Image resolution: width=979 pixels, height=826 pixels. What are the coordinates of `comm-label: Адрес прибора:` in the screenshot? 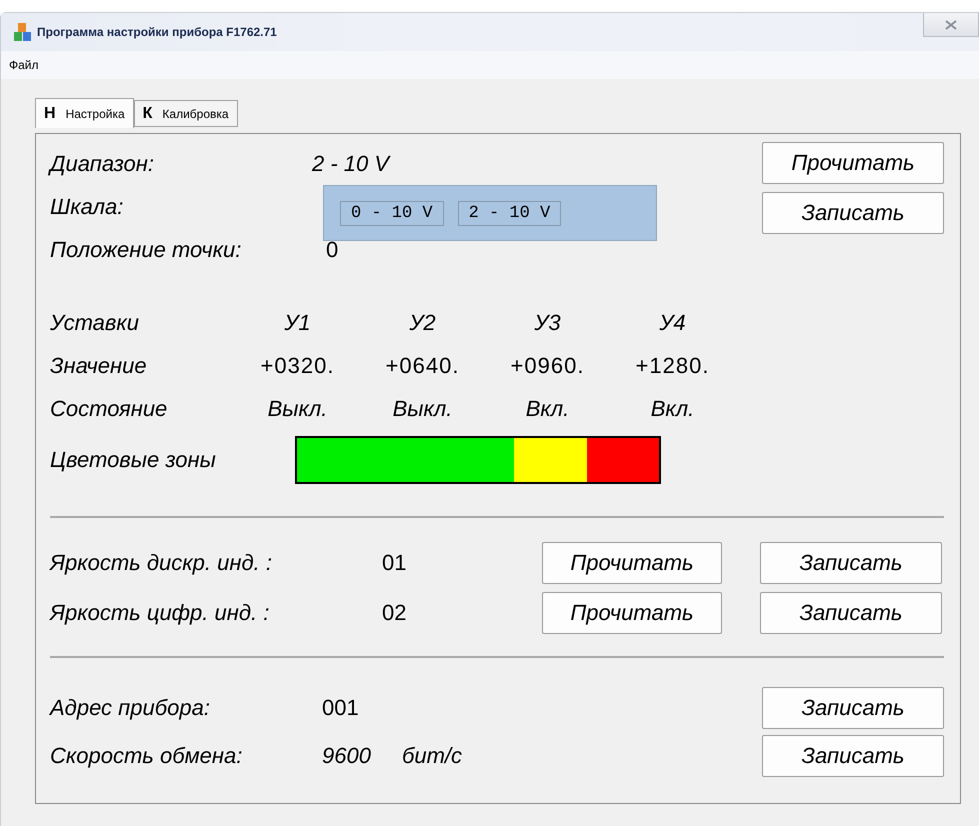 It's located at (130, 708).